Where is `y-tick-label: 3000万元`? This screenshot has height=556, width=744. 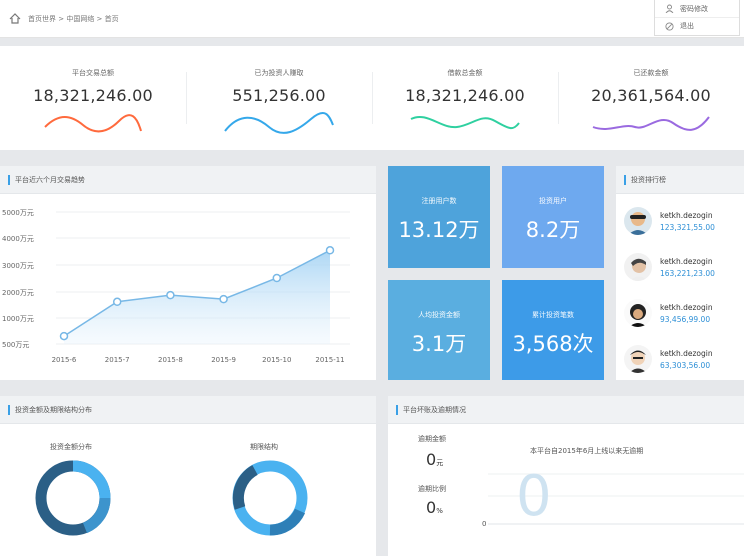 y-tick-label: 3000万元 is located at coordinates (18, 266).